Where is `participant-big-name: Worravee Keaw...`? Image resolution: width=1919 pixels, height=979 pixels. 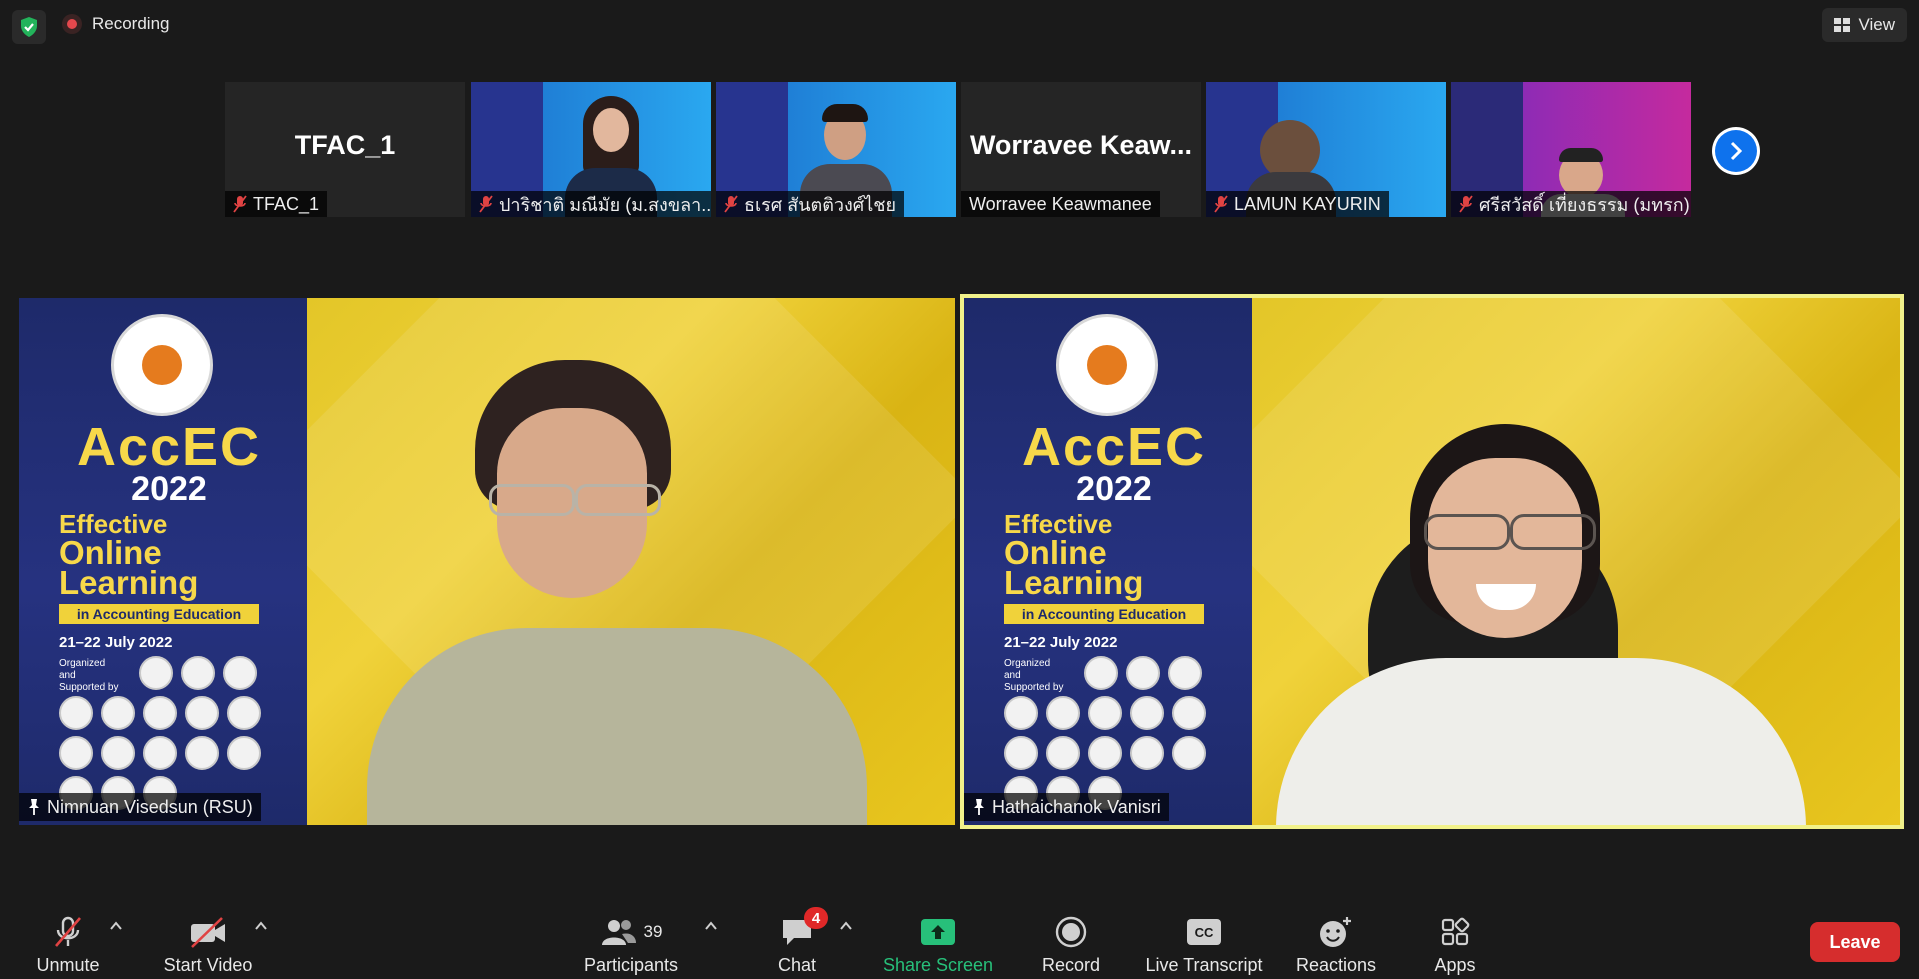
participant-big-name: Worravee Keaw... is located at coordinates (1081, 145).